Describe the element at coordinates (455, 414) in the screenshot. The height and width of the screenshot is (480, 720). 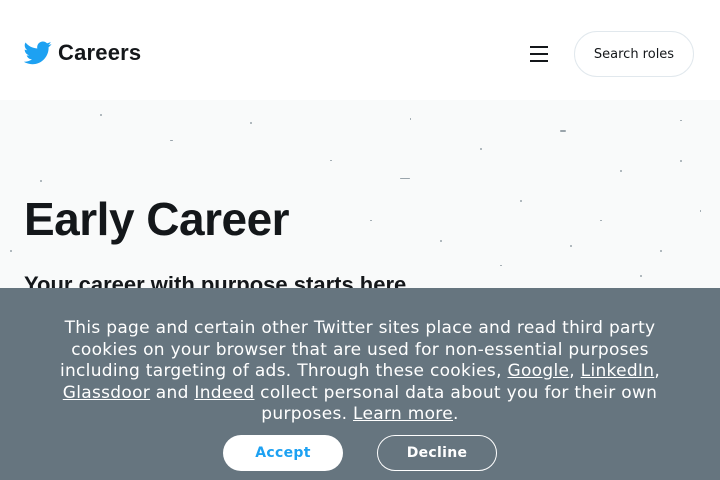
I see `cookie-period: .` at that location.